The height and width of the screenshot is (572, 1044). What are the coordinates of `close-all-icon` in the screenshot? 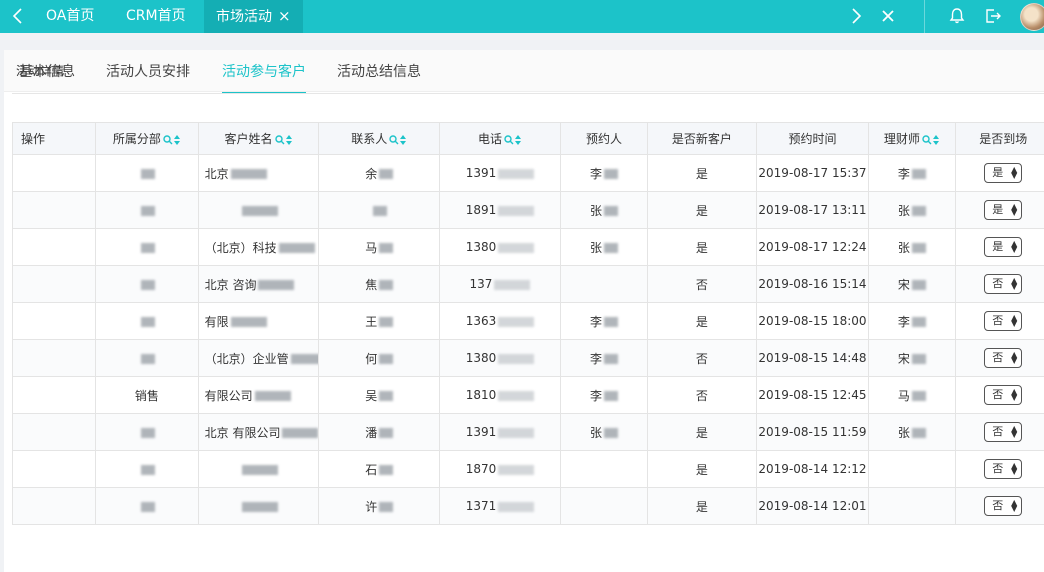 It's located at (888, 16).